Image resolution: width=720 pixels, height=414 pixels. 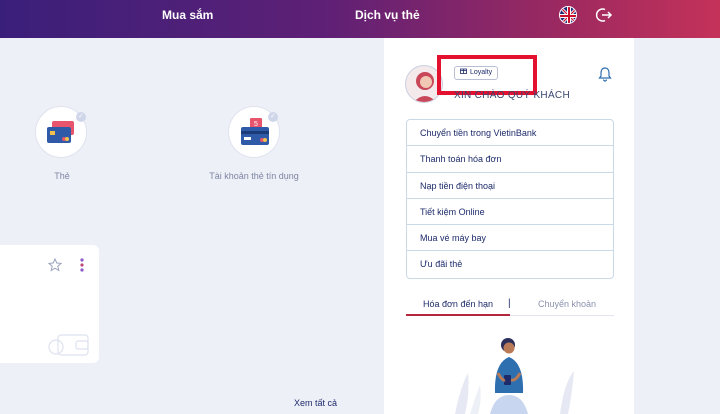 What do you see at coordinates (510, 264) in the screenshot?
I see `menu-item-card-offers: Ưu đãi thẻ` at bounding box center [510, 264].